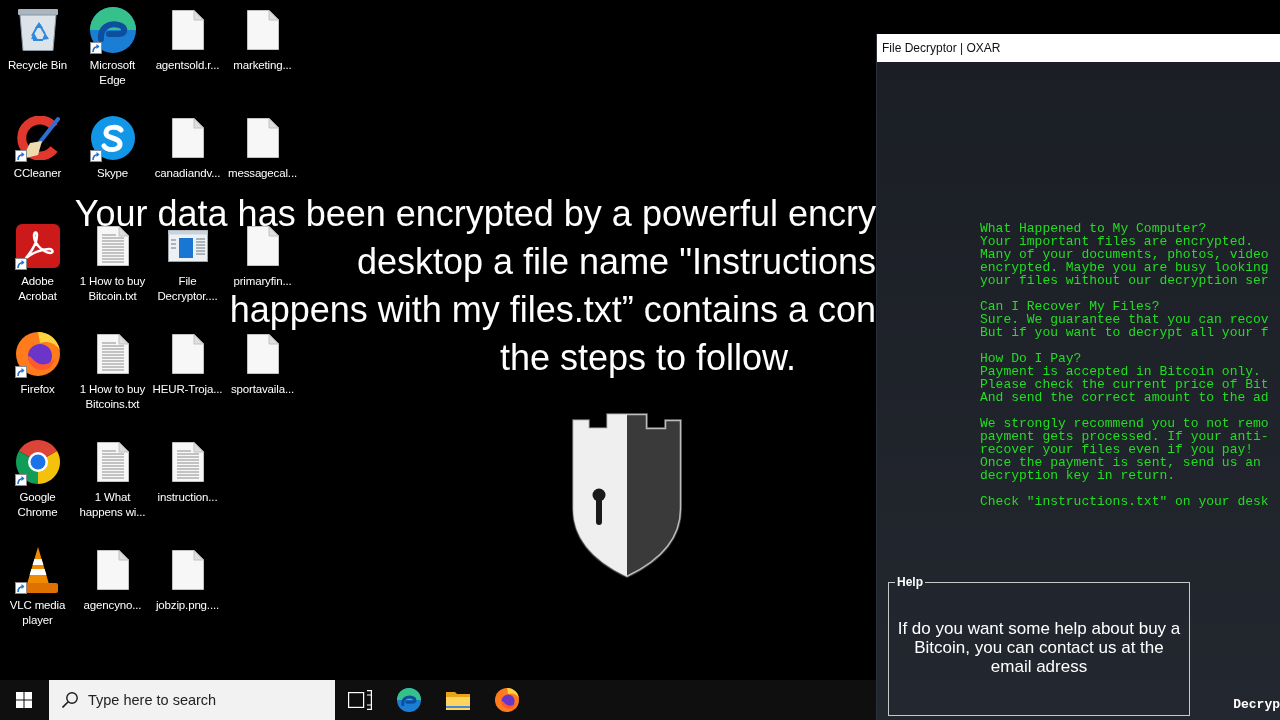 The height and width of the screenshot is (720, 1280). What do you see at coordinates (1124, 326) in the screenshot?
I see `note-paragraph: Sure. We guarantee that you can recov But if you want to decrypt all your f` at bounding box center [1124, 326].